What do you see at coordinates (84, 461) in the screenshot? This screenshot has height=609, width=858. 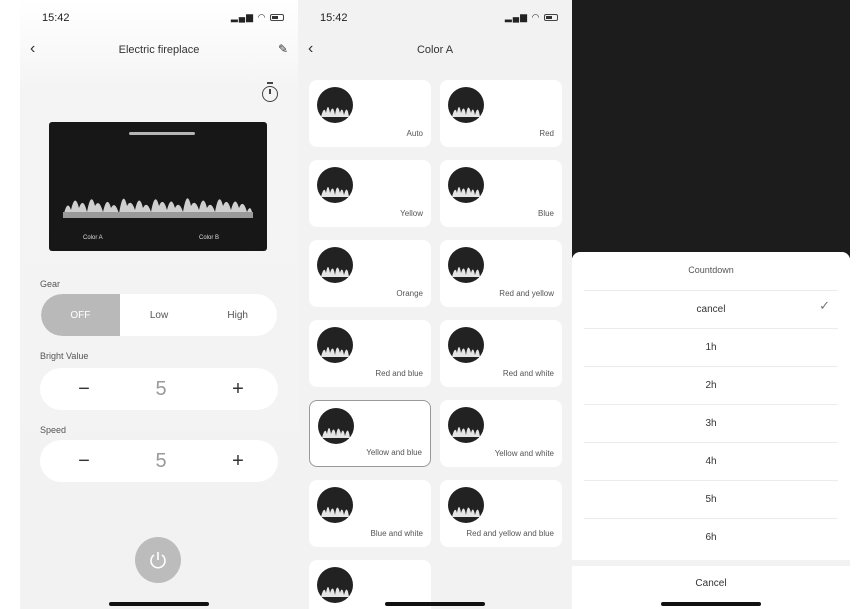 I see `speed-decrease-button: −` at bounding box center [84, 461].